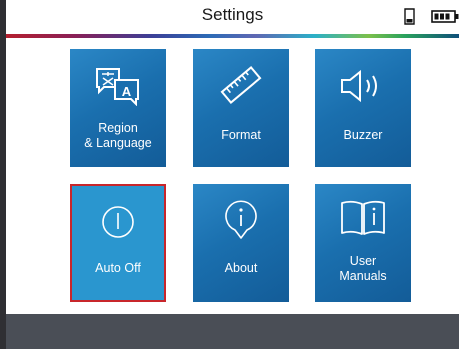 The height and width of the screenshot is (349, 459). What do you see at coordinates (363, 218) in the screenshot?
I see `manual-icon` at bounding box center [363, 218].